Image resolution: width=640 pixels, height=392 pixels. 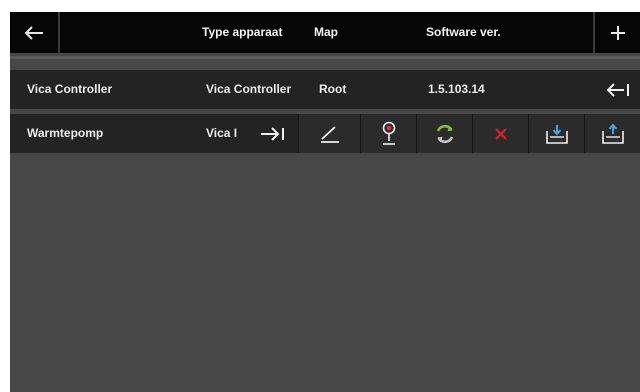 I want to click on collapse-actions-button, so click(x=618, y=89).